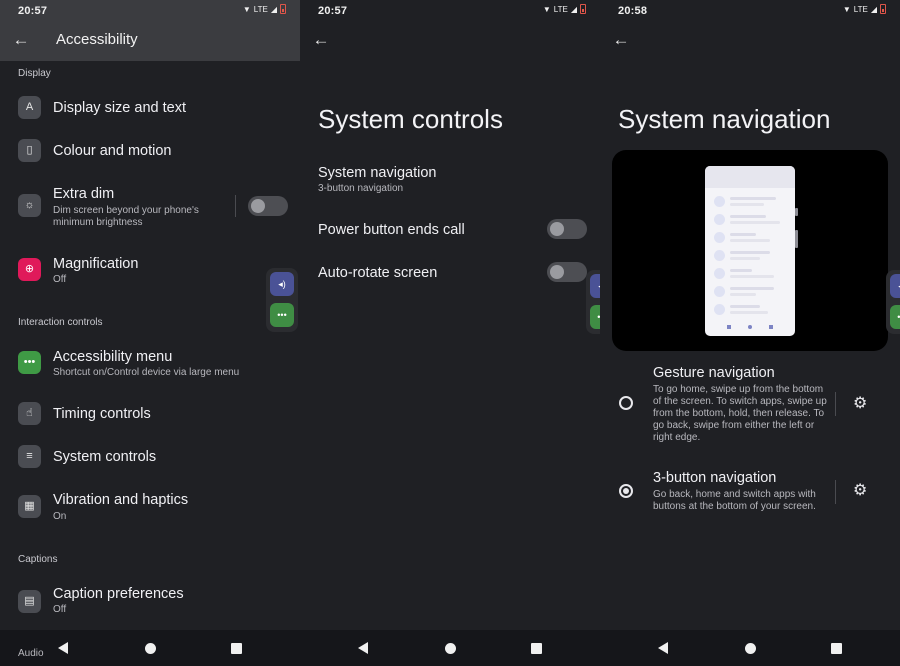 Image resolution: width=900 pixels, height=666 pixels. What do you see at coordinates (31, 653) in the screenshot?
I see `section-audio: Audio` at bounding box center [31, 653].